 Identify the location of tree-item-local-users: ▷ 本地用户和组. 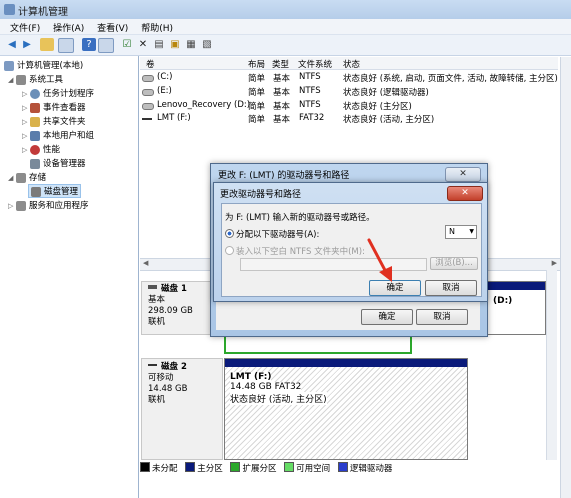
(58, 135).